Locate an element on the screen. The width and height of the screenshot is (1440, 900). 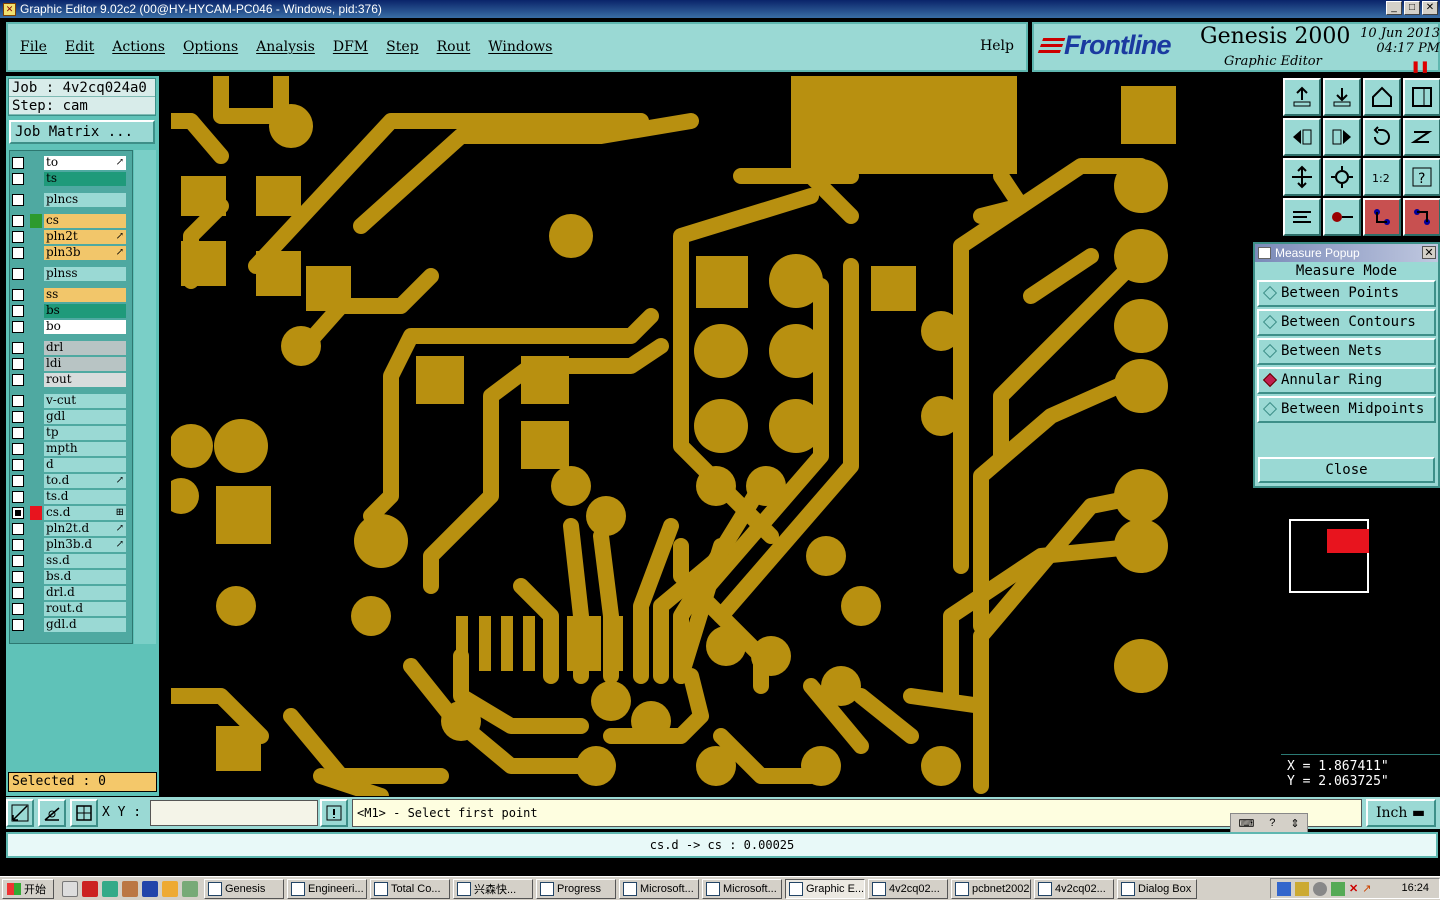
clock-app-icon is located at coordinates (170, 888).